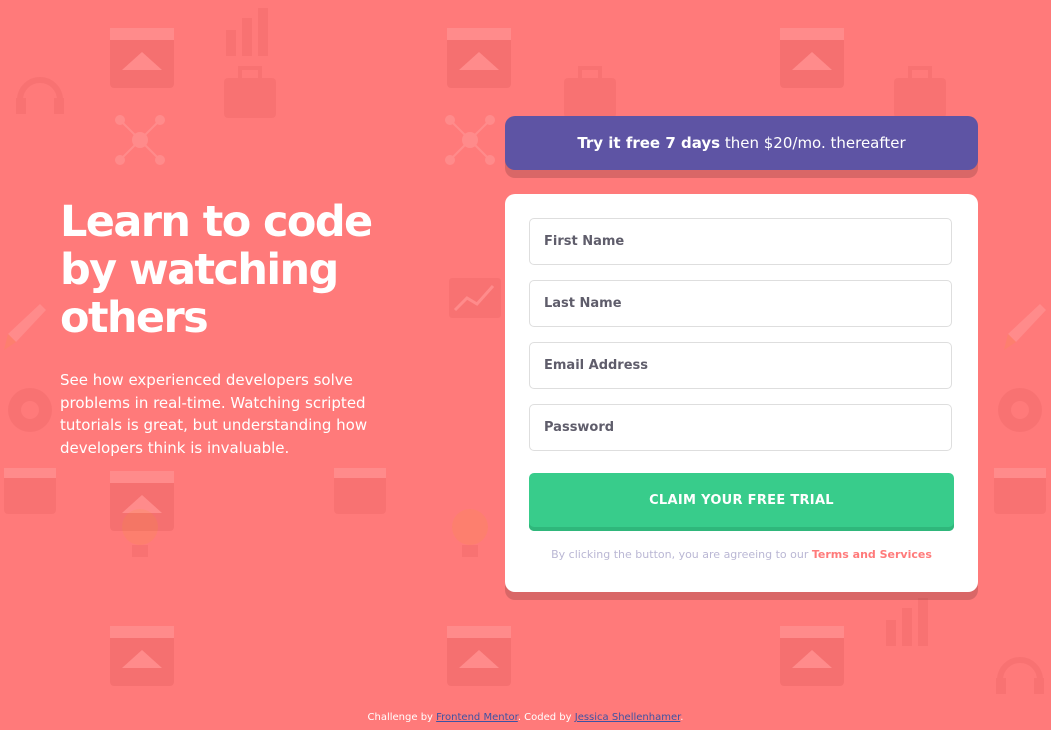 Image resolution: width=1051 pixels, height=730 pixels. What do you see at coordinates (628, 717) in the screenshot?
I see `author-link: Jessica Shellenhamer` at bounding box center [628, 717].